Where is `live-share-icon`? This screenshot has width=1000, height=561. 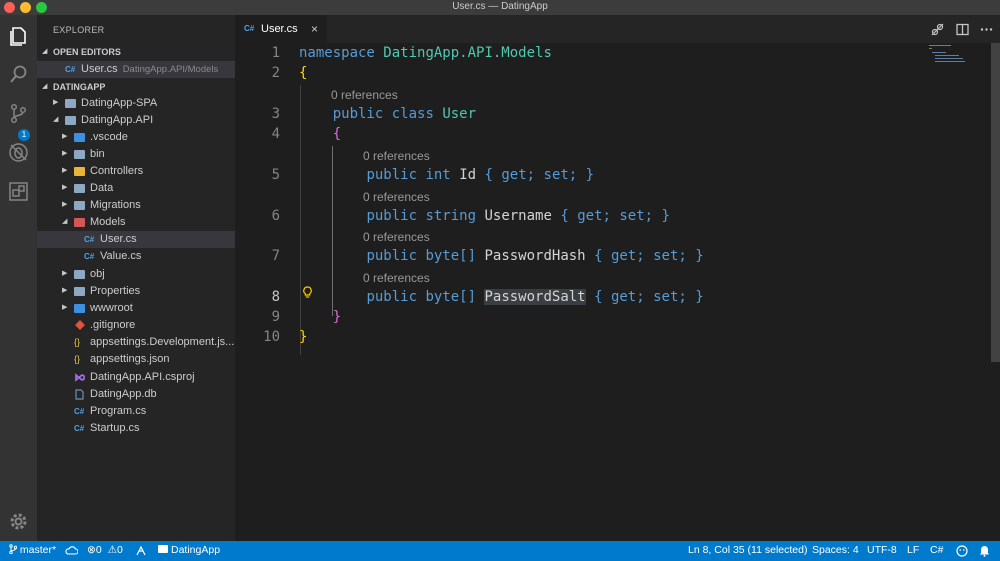
live-share-icon is located at coordinates (141, 550).